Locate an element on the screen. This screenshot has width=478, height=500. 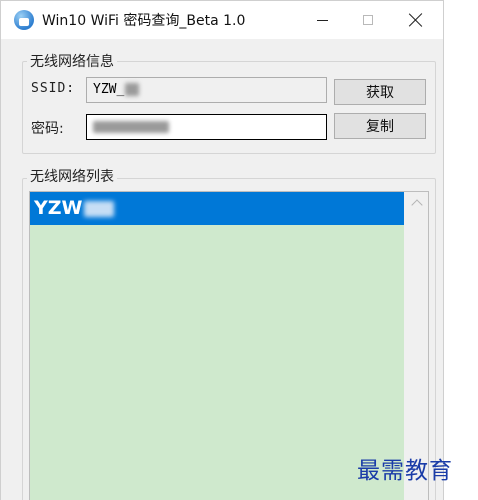
title-bar: Win10 WiFi 密码查询_Beta 1.0 is located at coordinates (222, 20).